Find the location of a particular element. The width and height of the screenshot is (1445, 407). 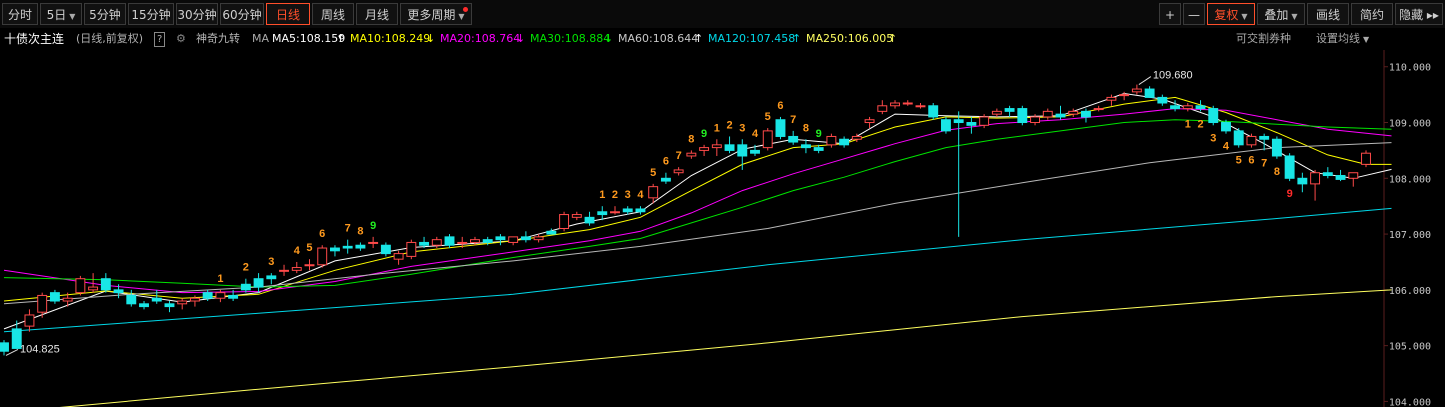

tool-button-6: 隐藏 ▸▸ is located at coordinates (1419, 14).